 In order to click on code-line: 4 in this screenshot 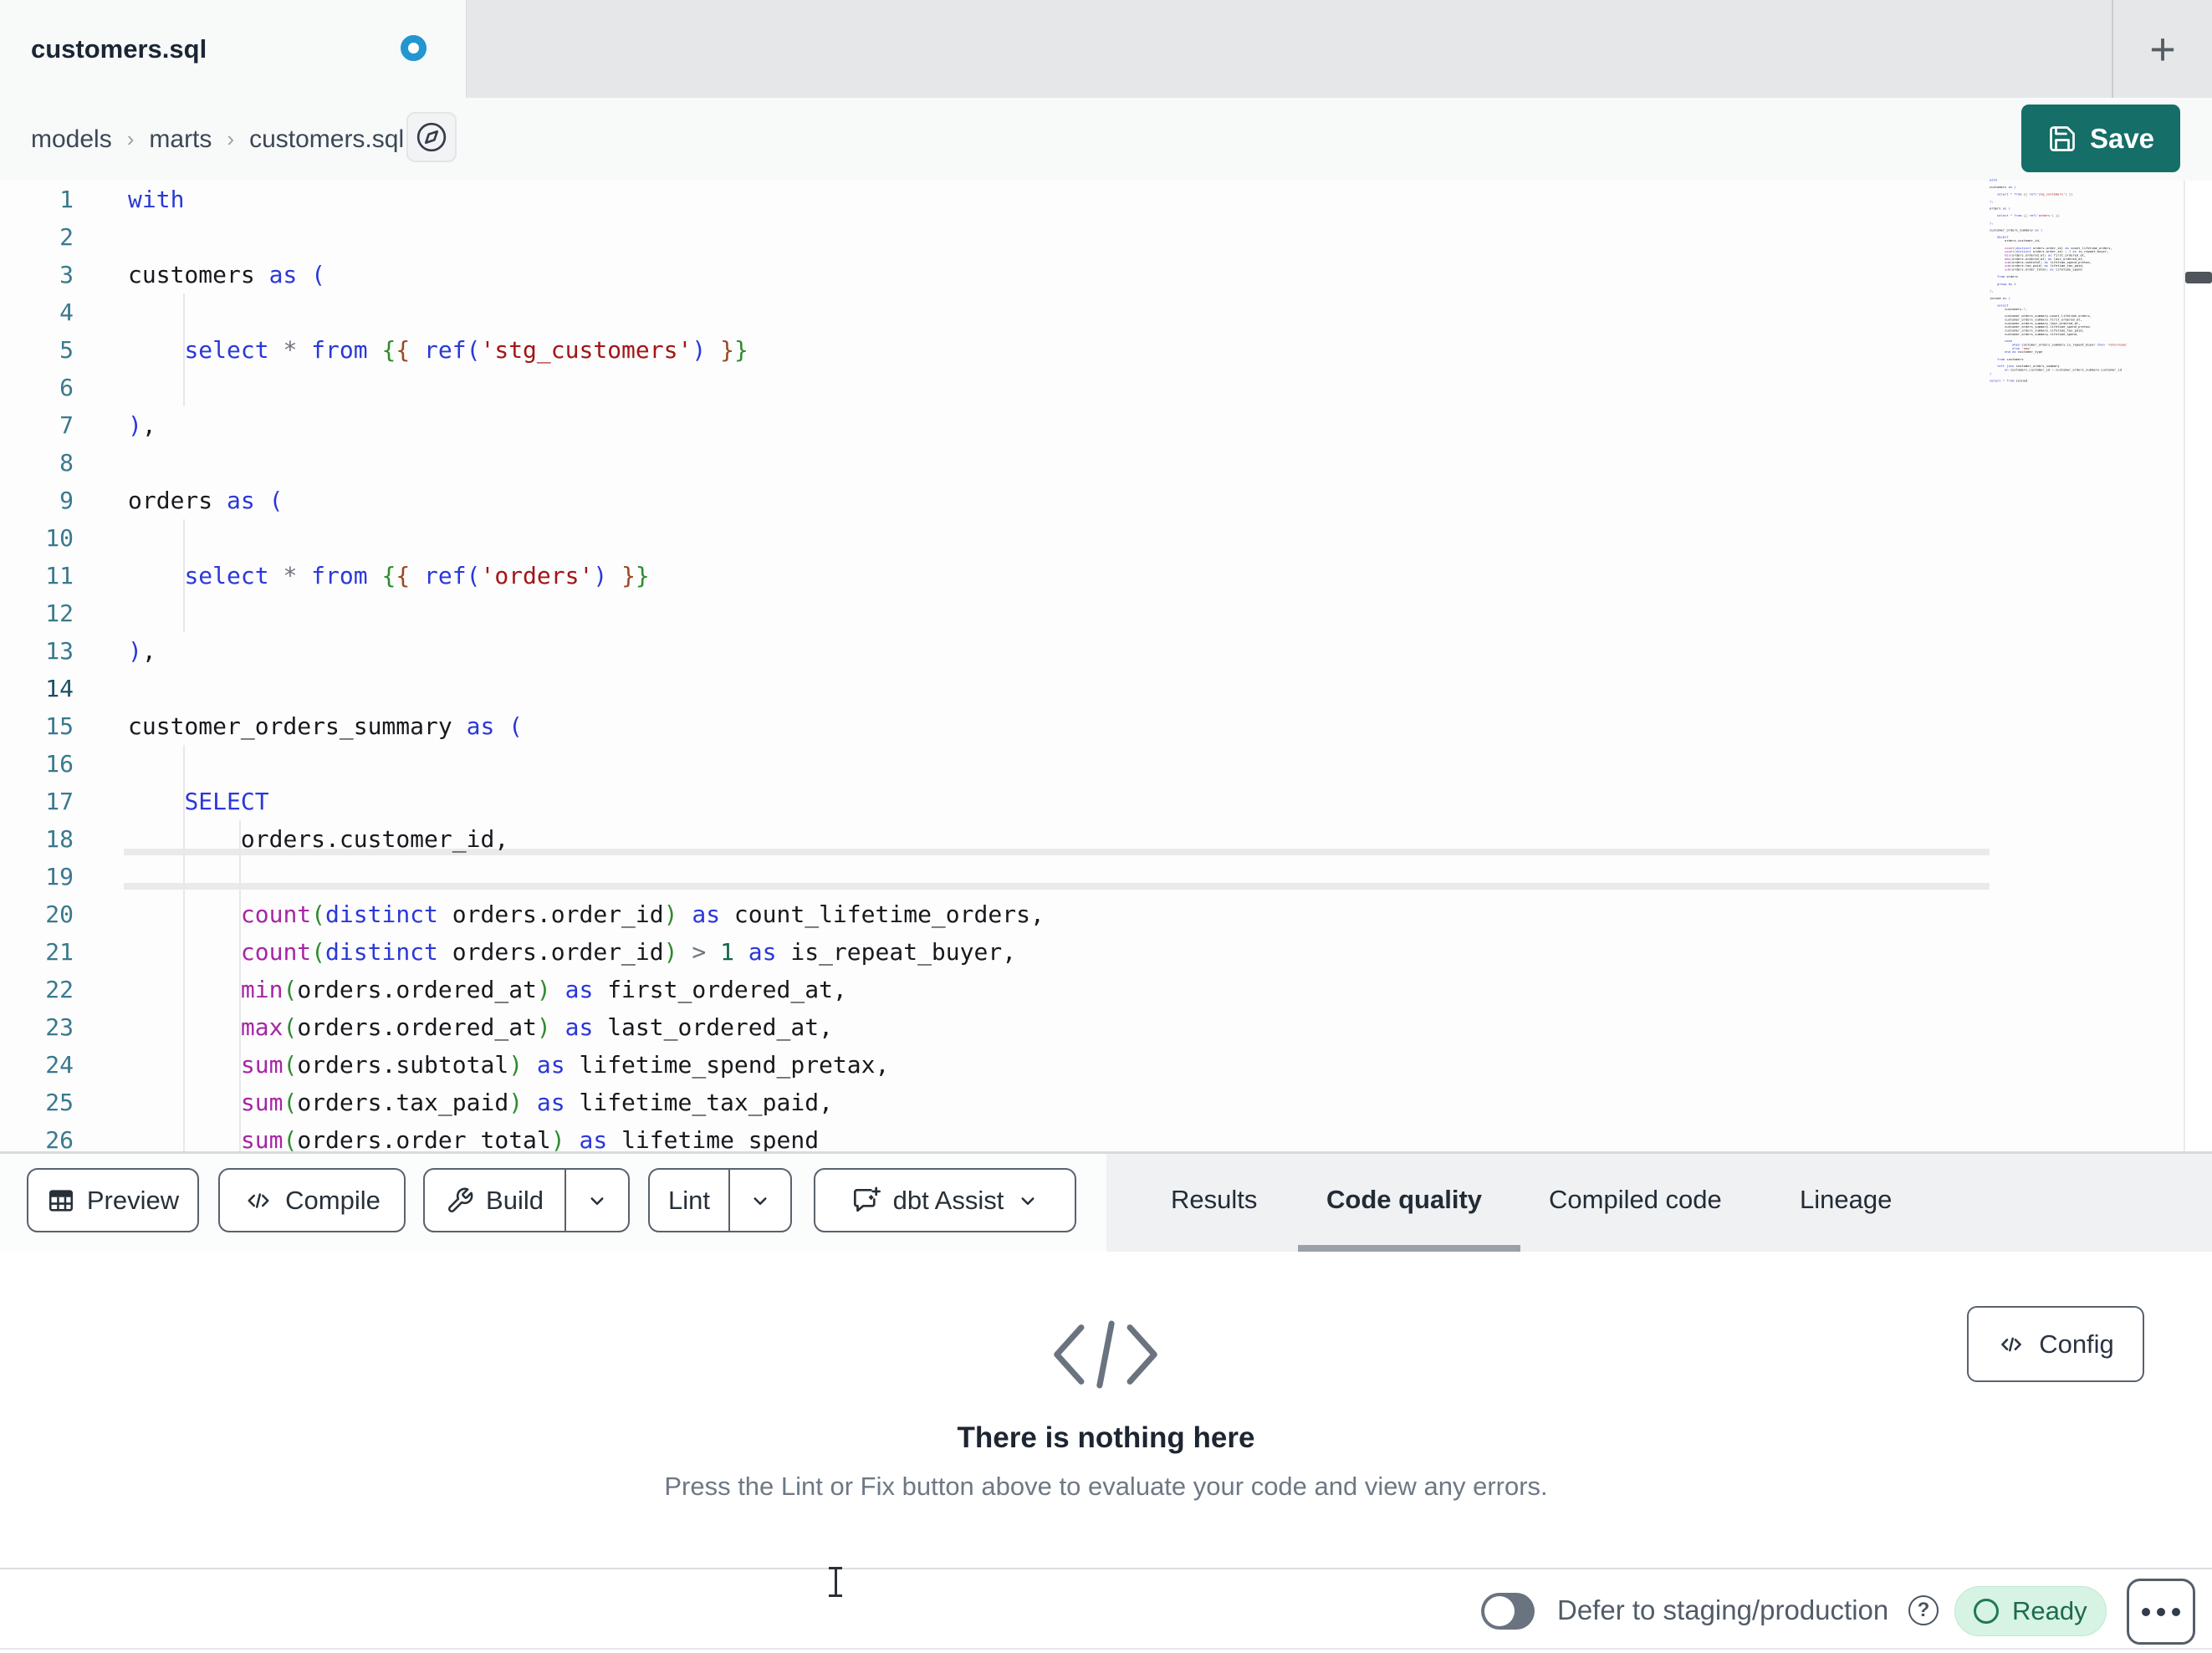, I will do `click(995, 312)`.